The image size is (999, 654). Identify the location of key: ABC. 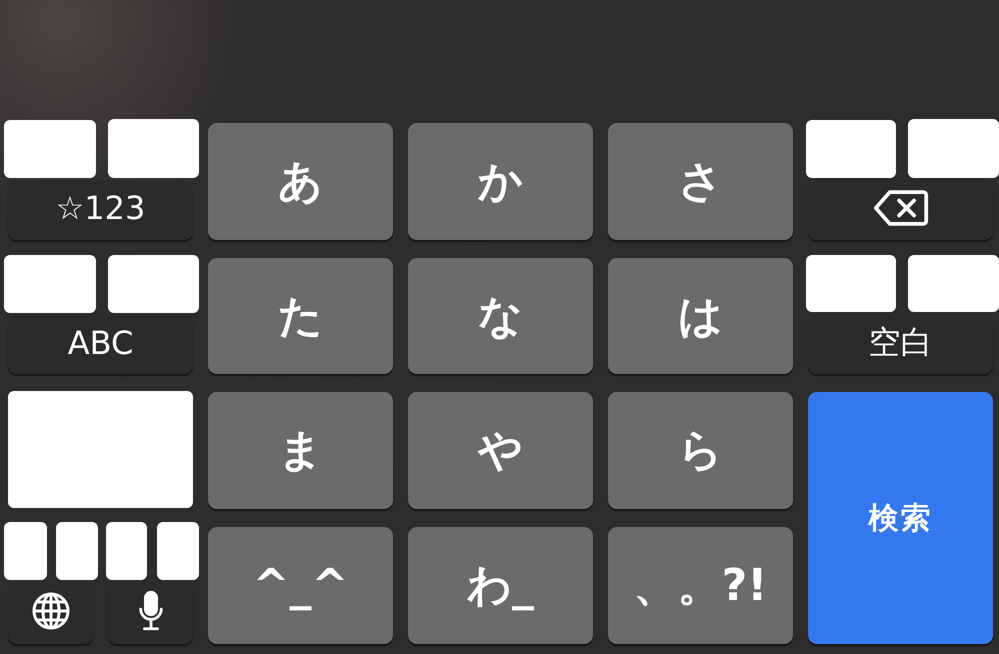
(100, 344).